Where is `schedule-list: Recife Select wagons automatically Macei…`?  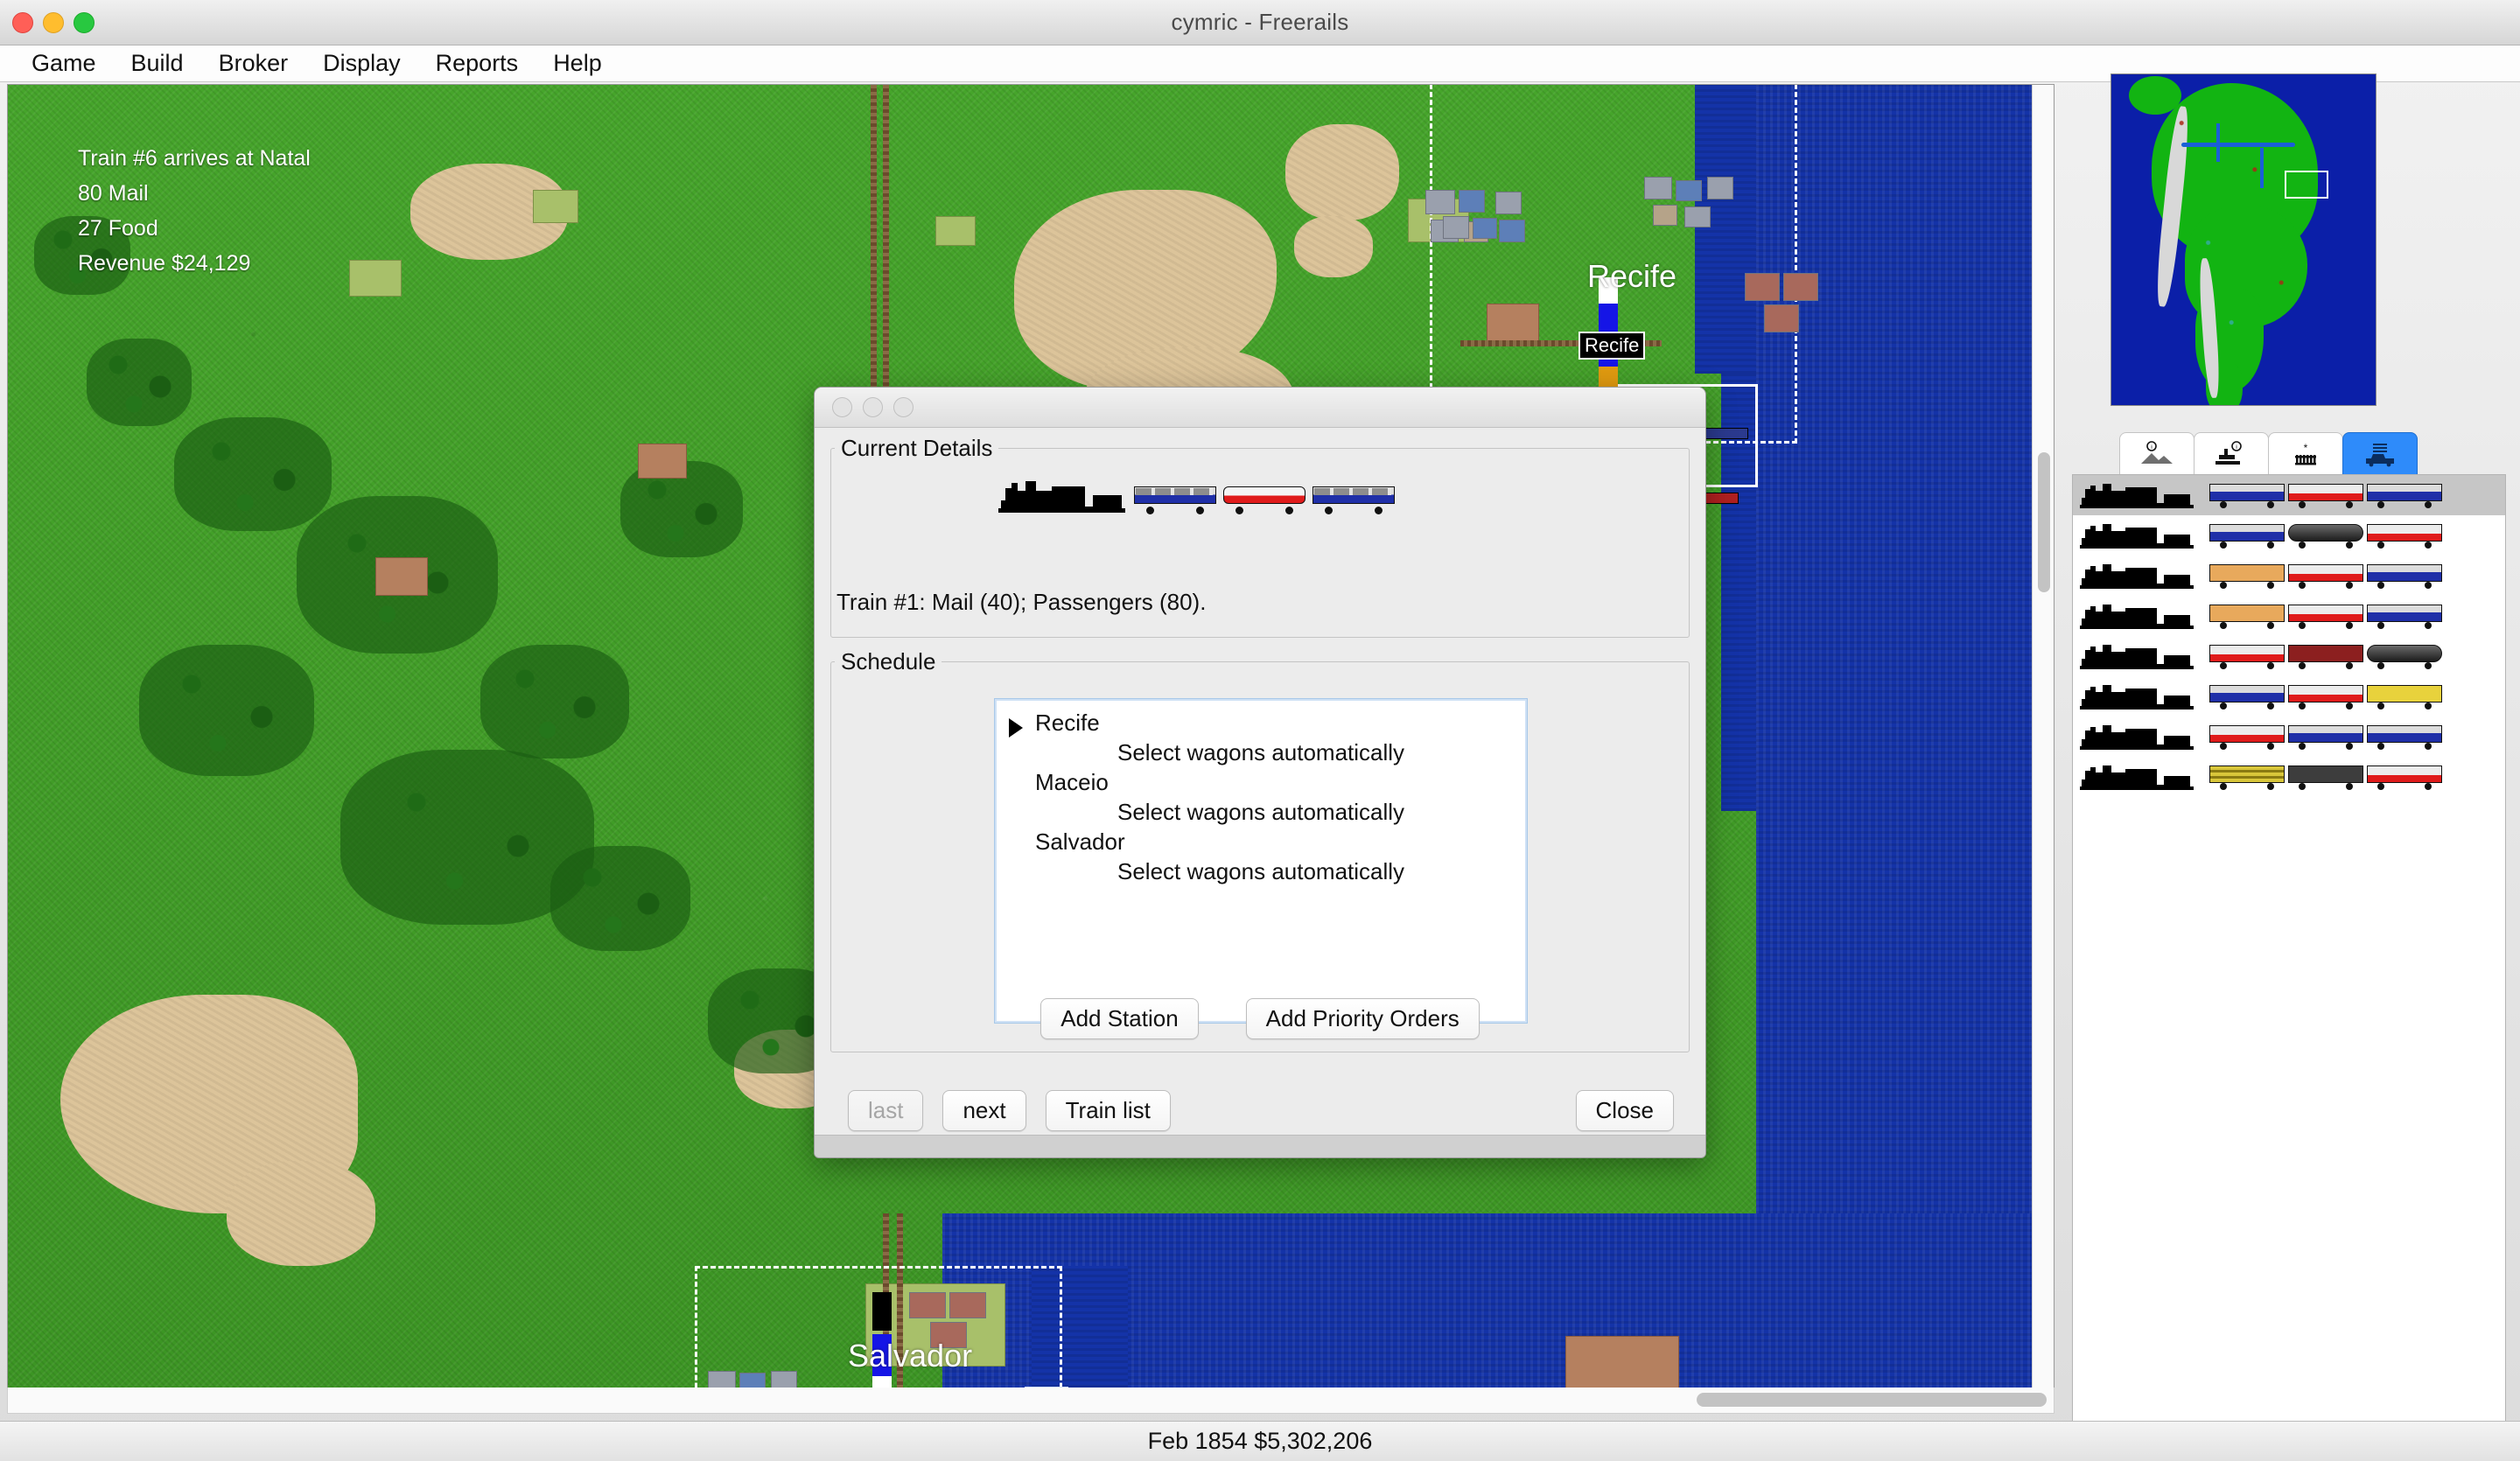 schedule-list: Recife Select wagons automatically Macei… is located at coordinates (1261, 861).